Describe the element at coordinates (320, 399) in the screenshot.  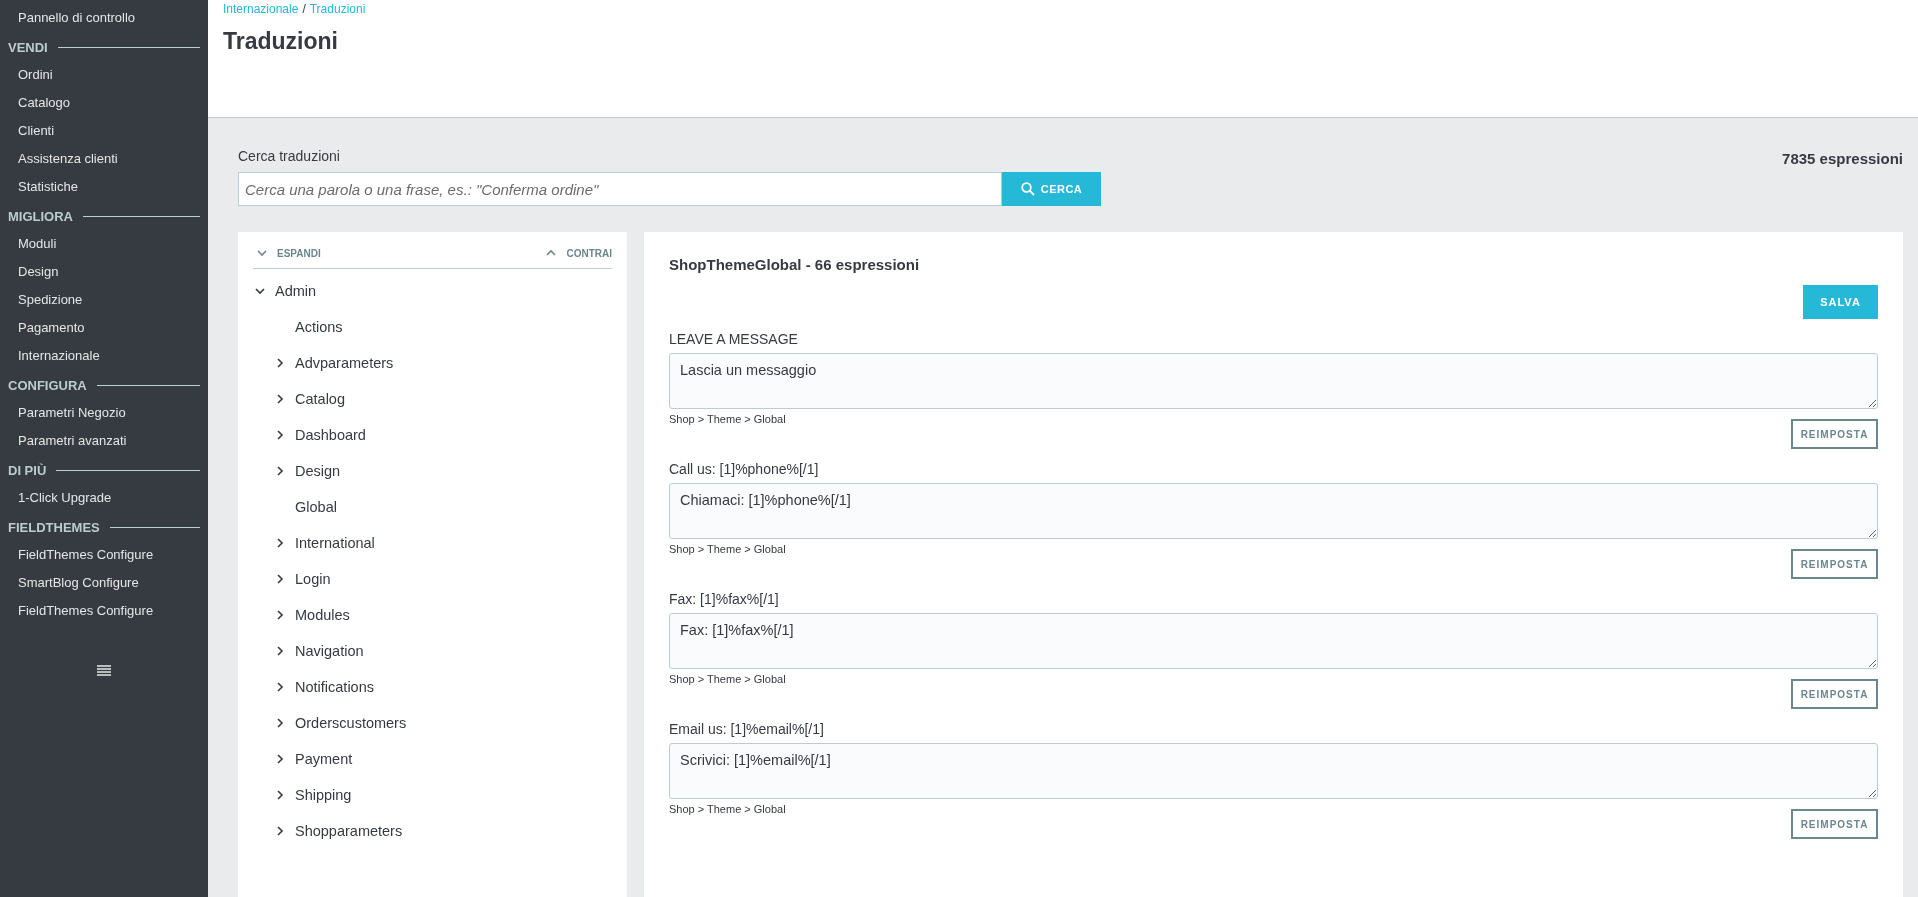
I see `tree-item: Catalog` at that location.